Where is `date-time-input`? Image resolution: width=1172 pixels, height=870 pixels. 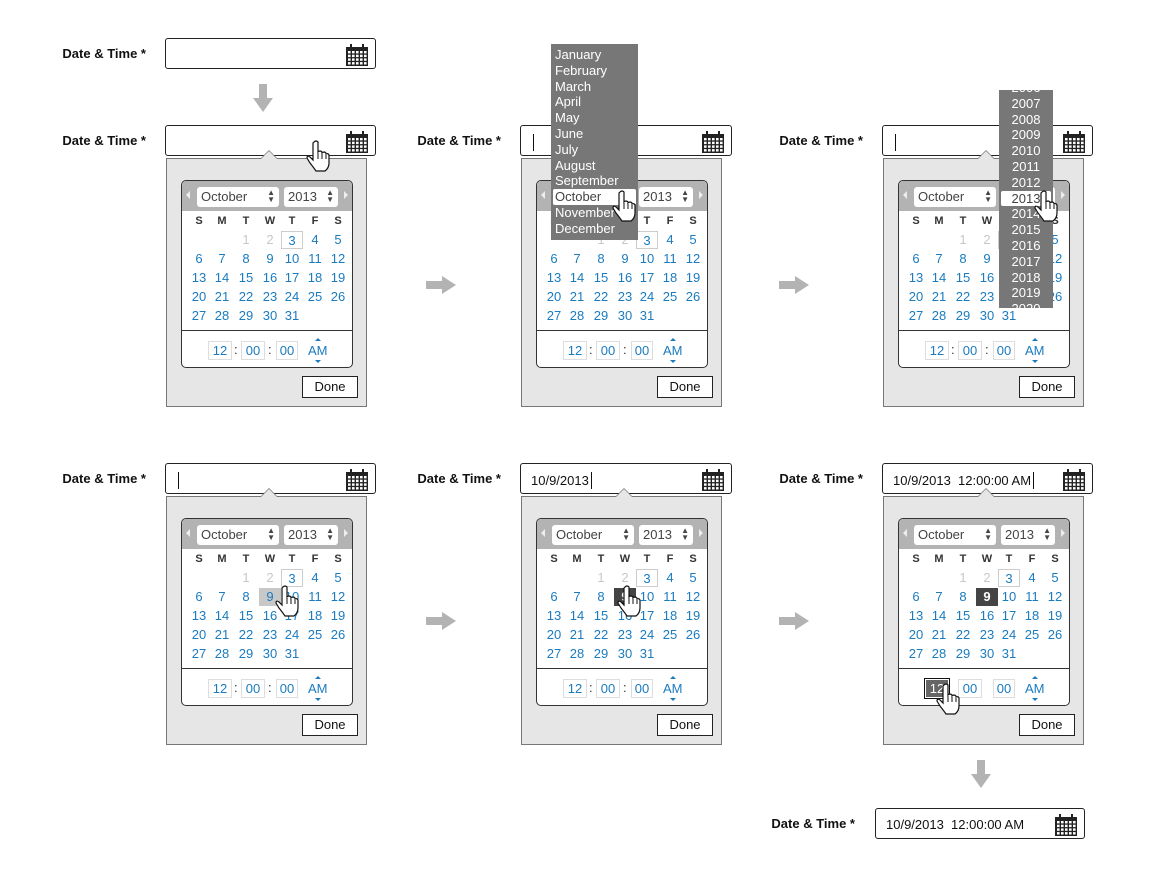 date-time-input is located at coordinates (270, 53).